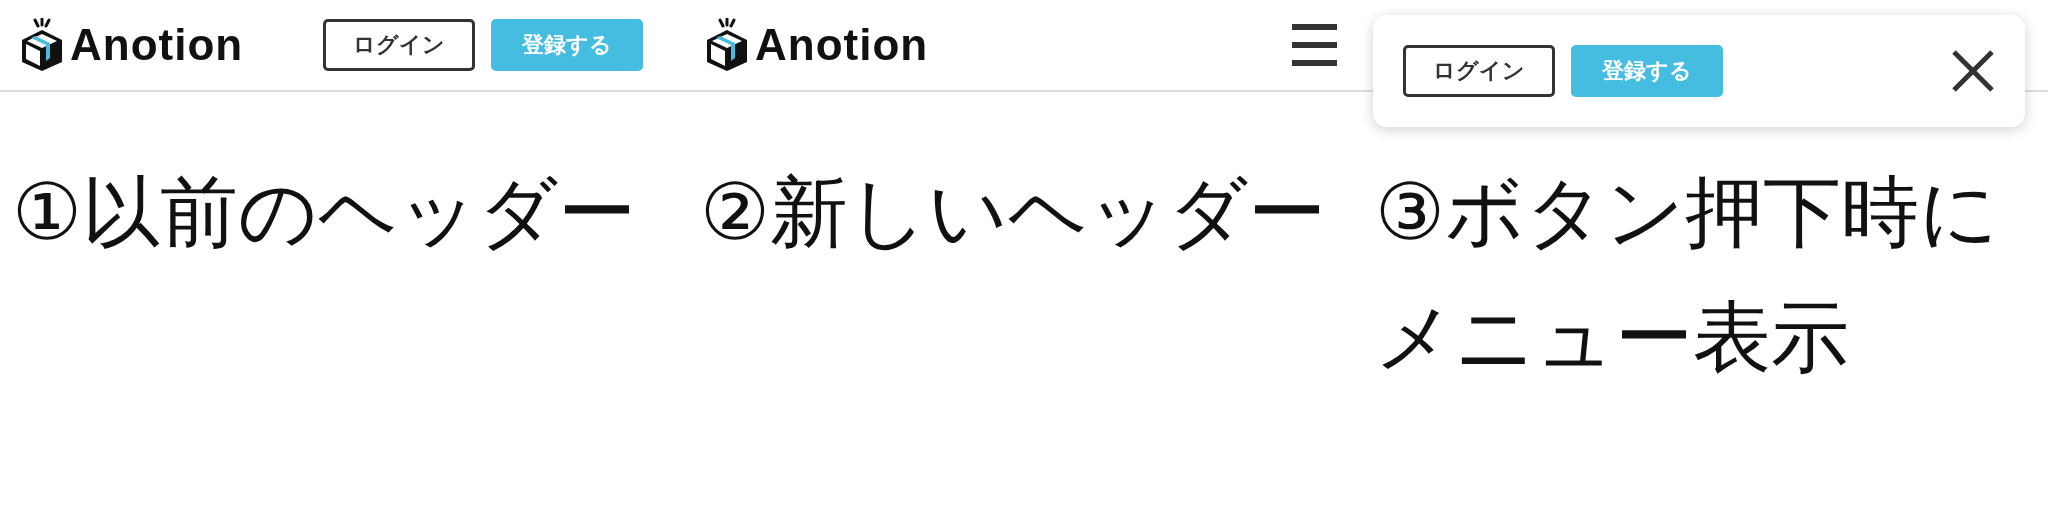  I want to click on caption: ①以前のヘッダー, so click(324, 212).